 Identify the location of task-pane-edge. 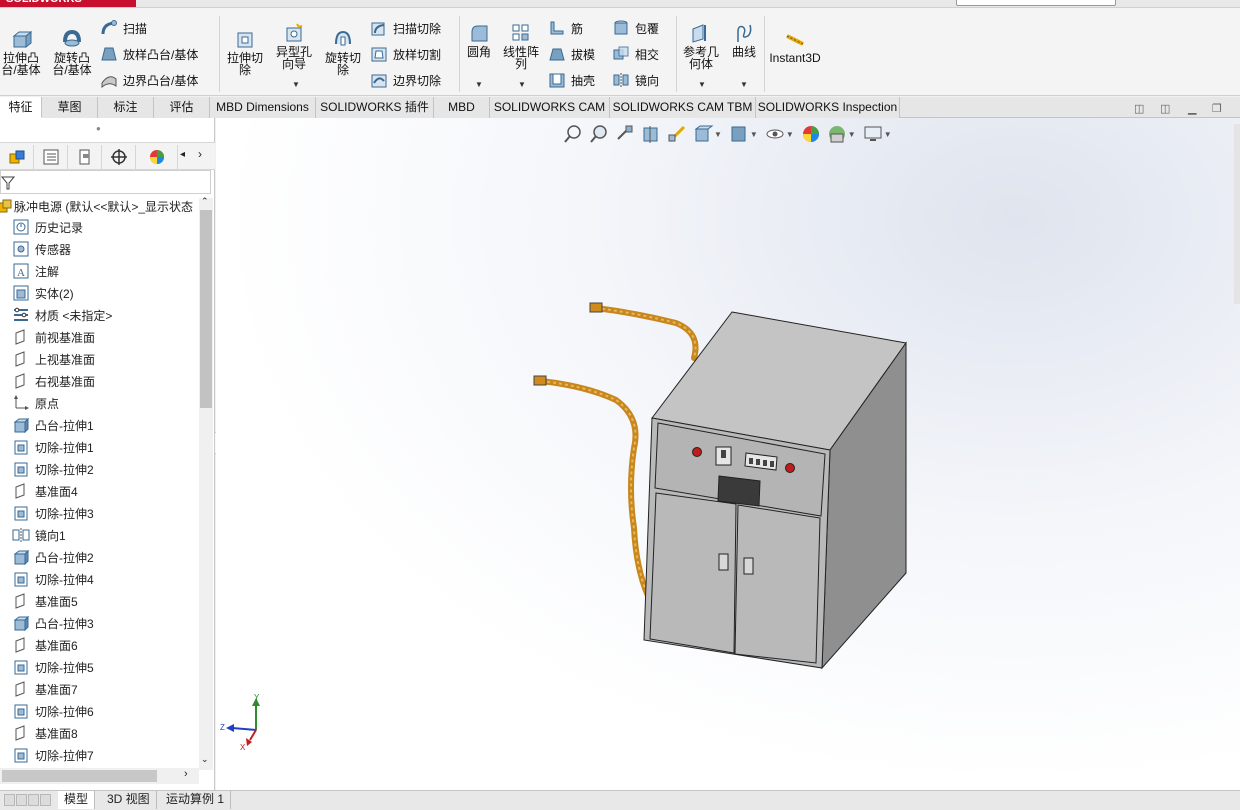
(1237, 214).